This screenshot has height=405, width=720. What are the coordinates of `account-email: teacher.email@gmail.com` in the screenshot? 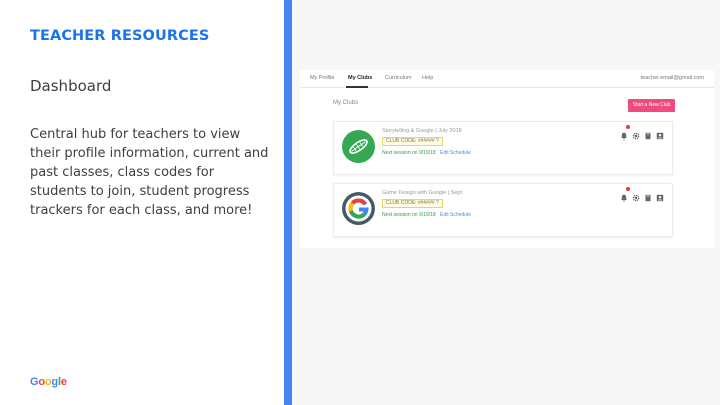 It's located at (672, 78).